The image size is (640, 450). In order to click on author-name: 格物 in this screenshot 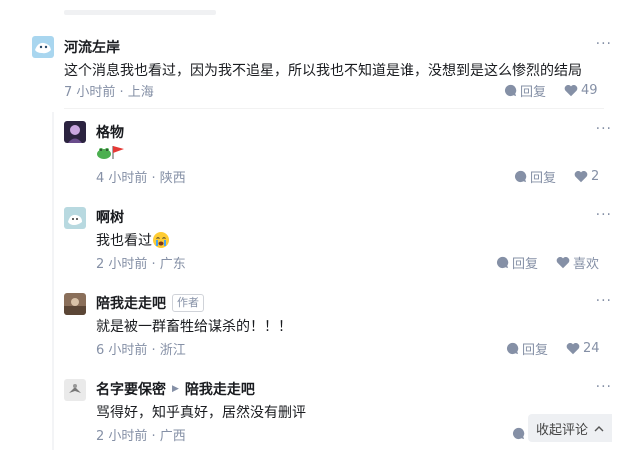, I will do `click(110, 132)`.